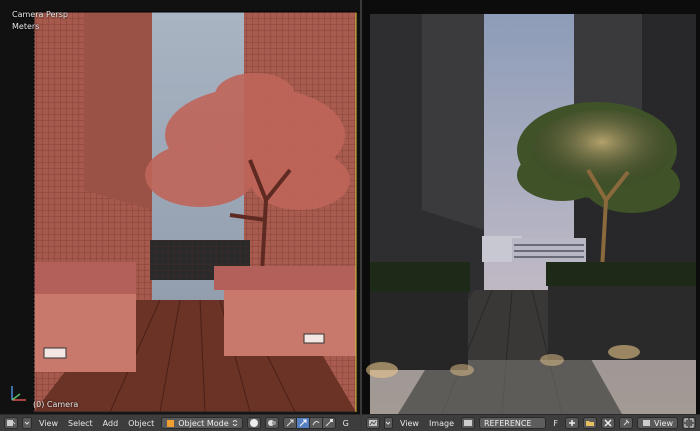 Image resolution: width=700 pixels, height=431 pixels. I want to click on manipulator-icon, so click(290, 423).